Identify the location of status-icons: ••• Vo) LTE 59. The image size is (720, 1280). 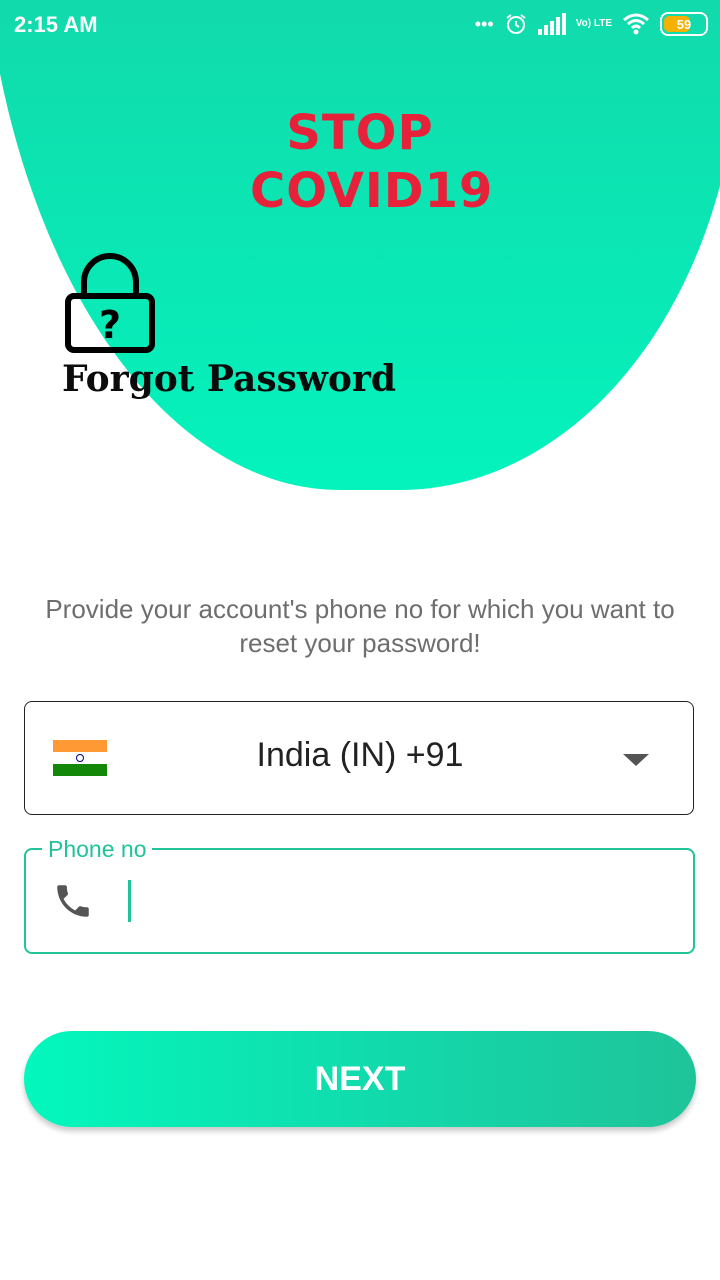
(591, 24).